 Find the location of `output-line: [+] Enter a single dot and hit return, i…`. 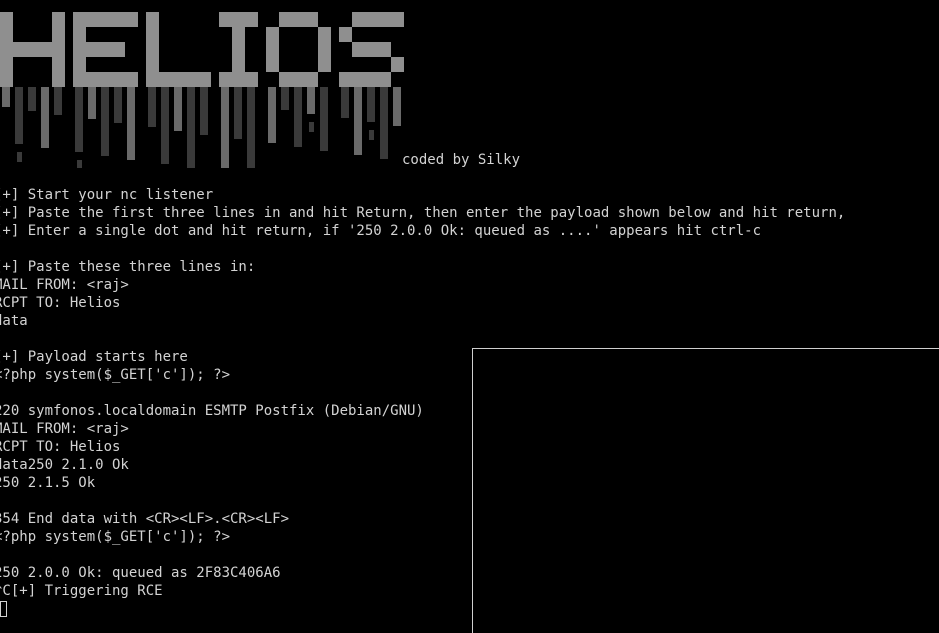

output-line: [+] Enter a single dot and hit return, i… is located at coordinates (381, 231).